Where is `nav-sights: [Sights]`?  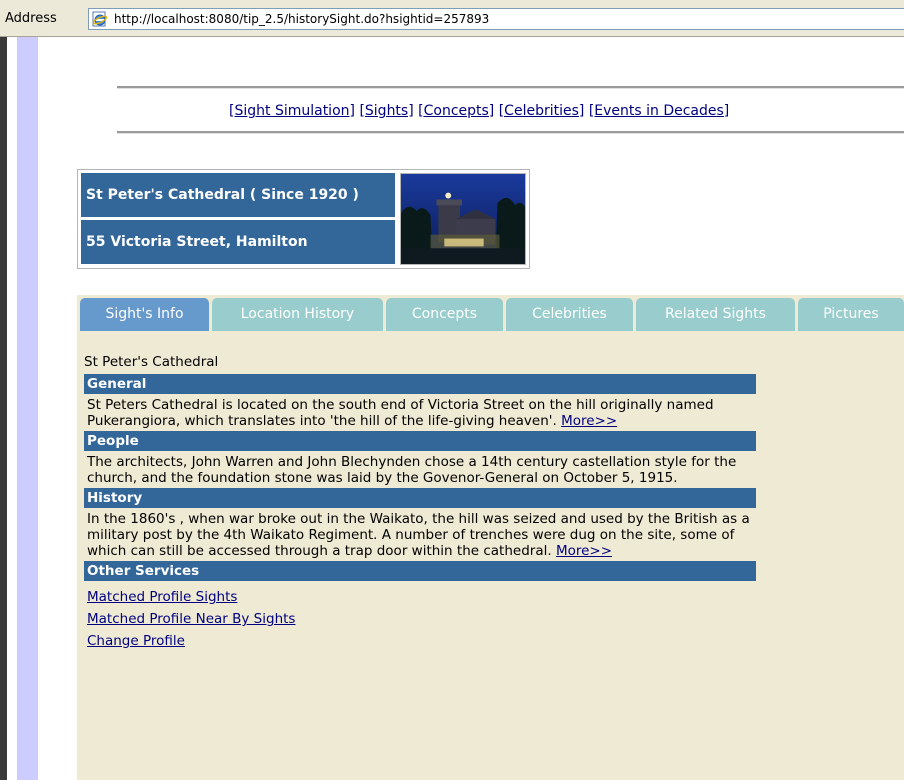 nav-sights: [Sights] is located at coordinates (386, 111).